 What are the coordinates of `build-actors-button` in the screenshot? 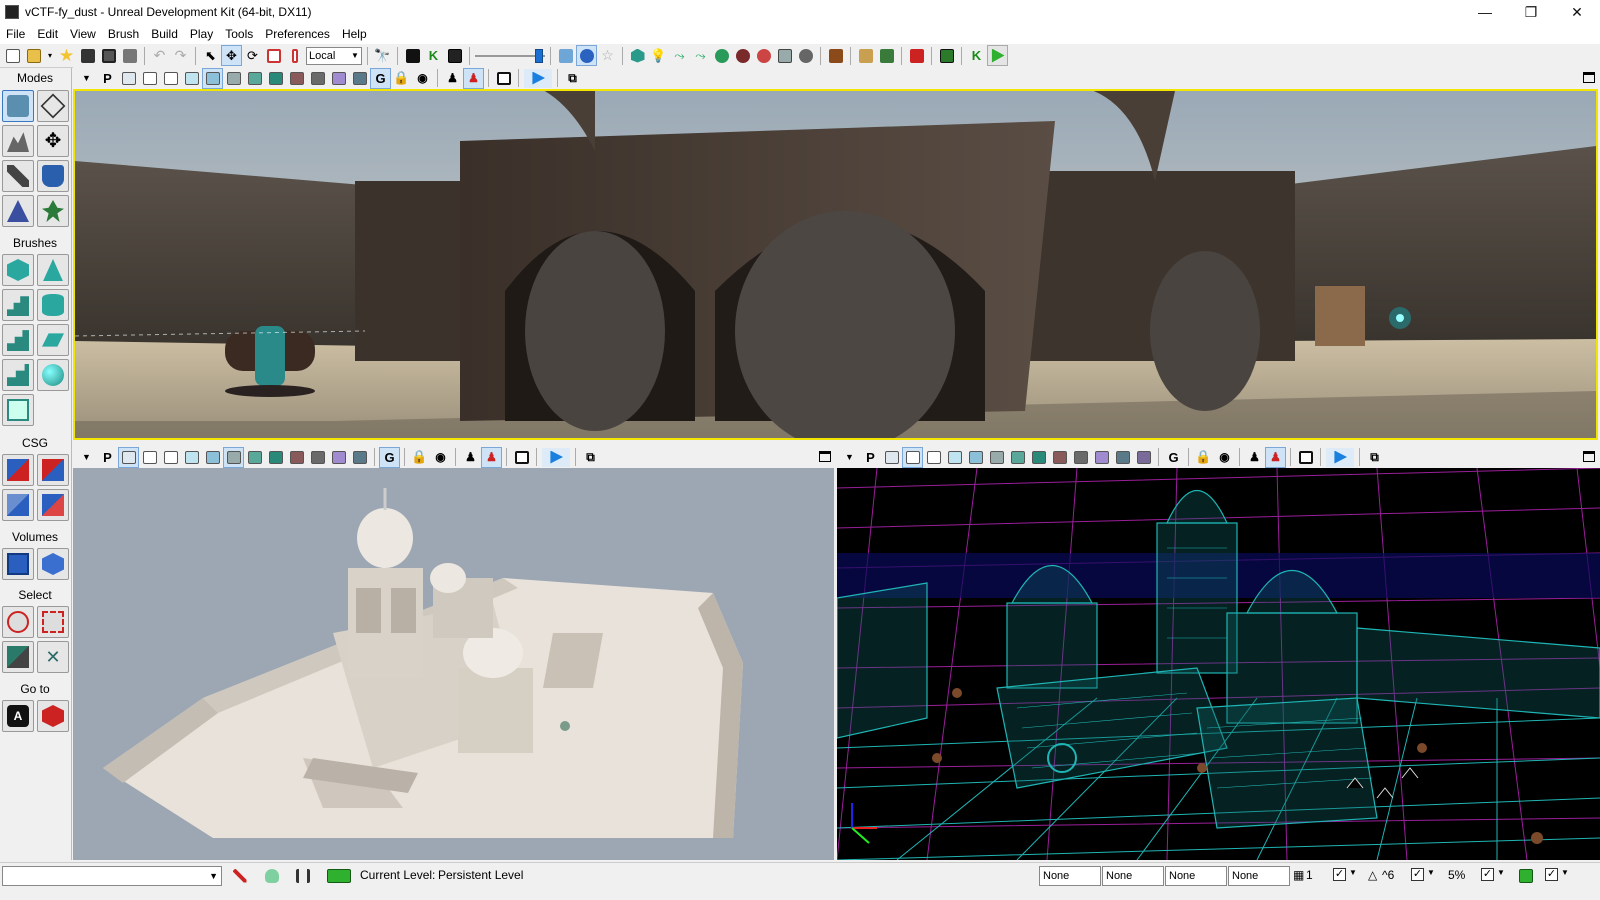 It's located at (742, 55).